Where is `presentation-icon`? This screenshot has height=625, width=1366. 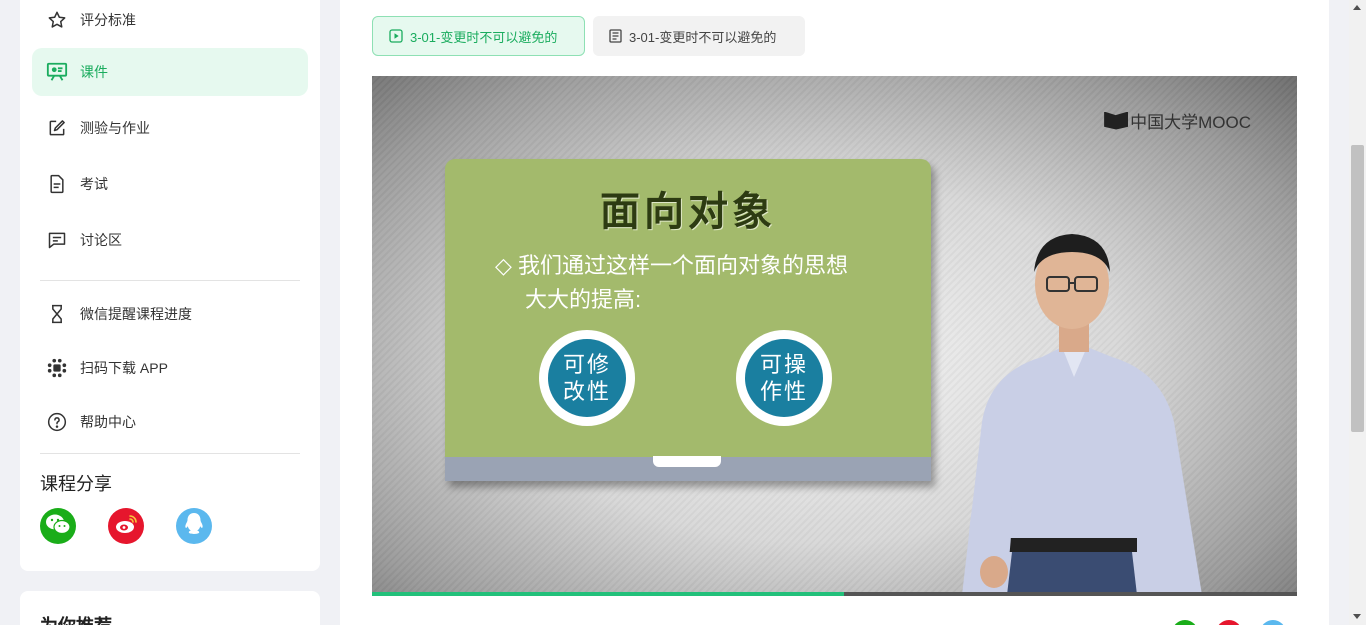 presentation-icon is located at coordinates (57, 72).